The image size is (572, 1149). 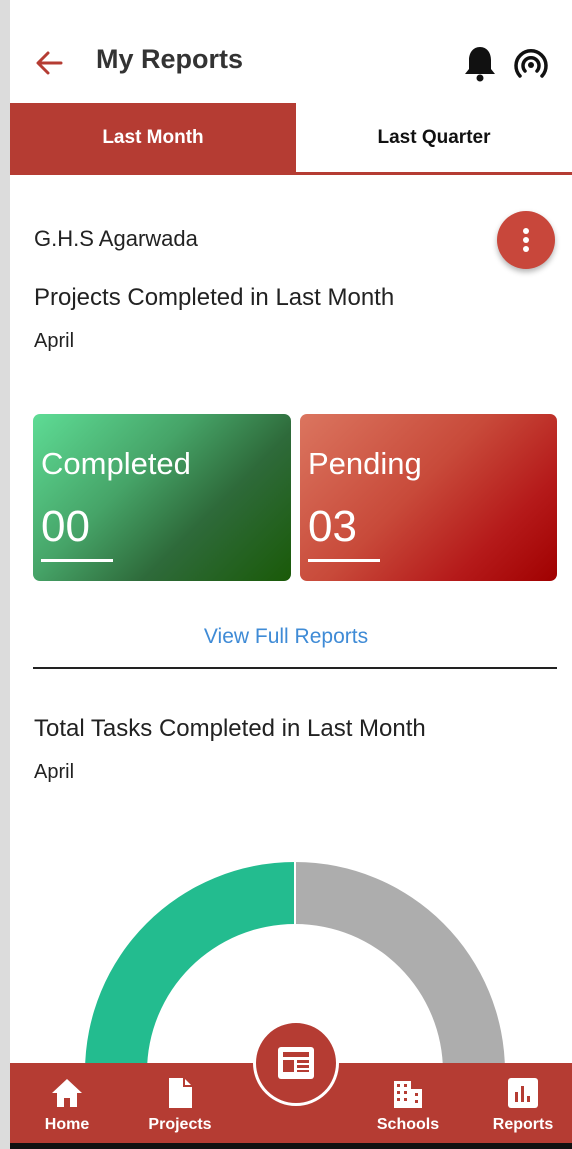 What do you see at coordinates (162, 497) in the screenshot?
I see `completed-card: Completed 00` at bounding box center [162, 497].